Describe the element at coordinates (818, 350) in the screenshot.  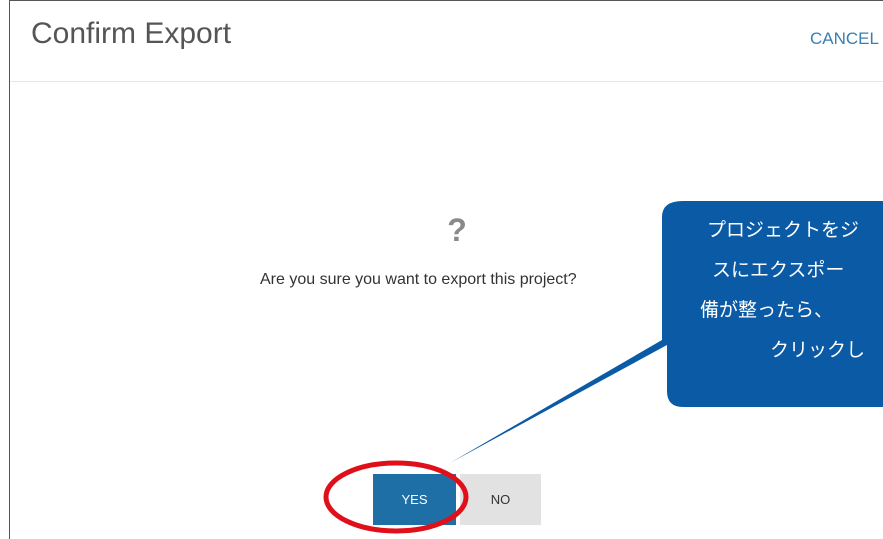
I see `callout-line: クリックし` at that location.